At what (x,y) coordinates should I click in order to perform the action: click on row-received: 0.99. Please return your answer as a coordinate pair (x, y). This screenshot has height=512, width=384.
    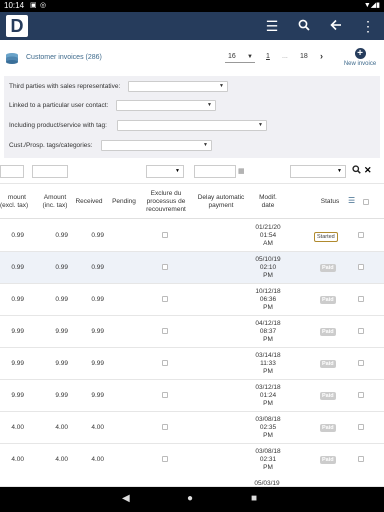
    Looking at the image, I should click on (97, 299).